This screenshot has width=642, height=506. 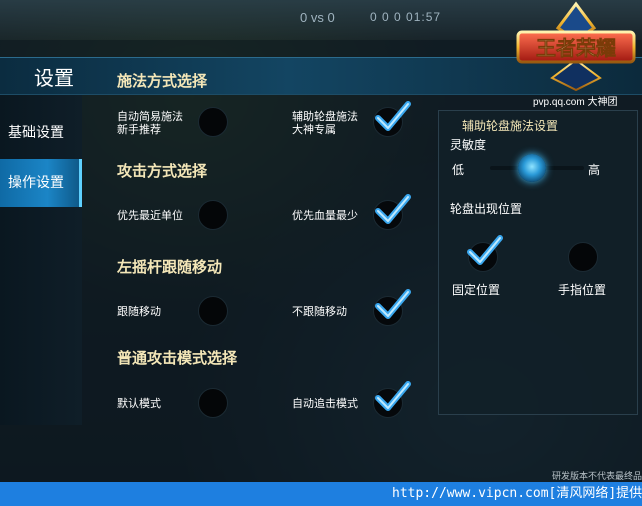 What do you see at coordinates (319, 311) in the screenshot?
I see `option-label-no-follow: 不跟随移动` at bounding box center [319, 311].